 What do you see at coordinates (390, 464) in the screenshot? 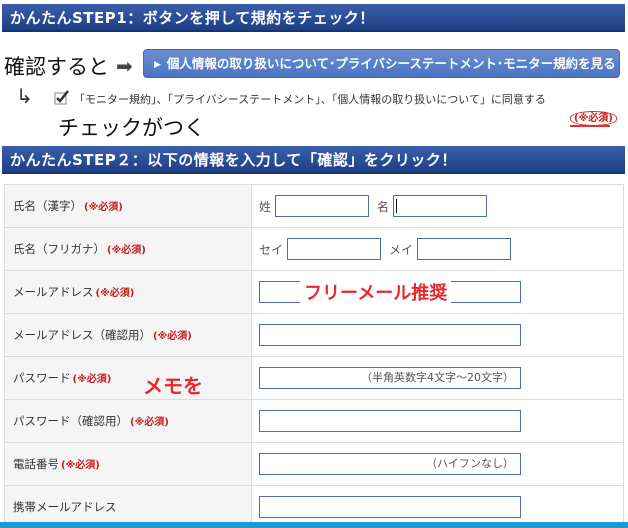
I see `phone-input: （ハイフンなし）` at bounding box center [390, 464].